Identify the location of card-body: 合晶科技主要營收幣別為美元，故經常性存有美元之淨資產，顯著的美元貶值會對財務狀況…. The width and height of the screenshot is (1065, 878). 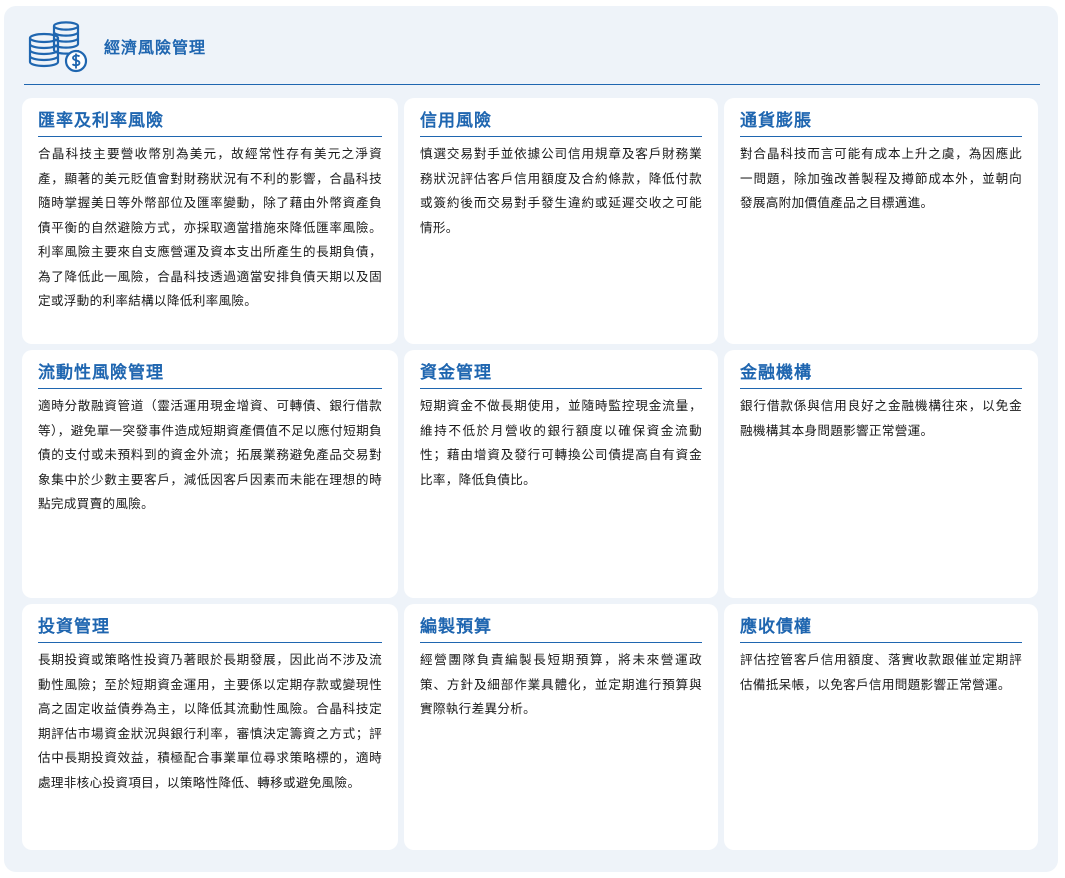
(210, 227).